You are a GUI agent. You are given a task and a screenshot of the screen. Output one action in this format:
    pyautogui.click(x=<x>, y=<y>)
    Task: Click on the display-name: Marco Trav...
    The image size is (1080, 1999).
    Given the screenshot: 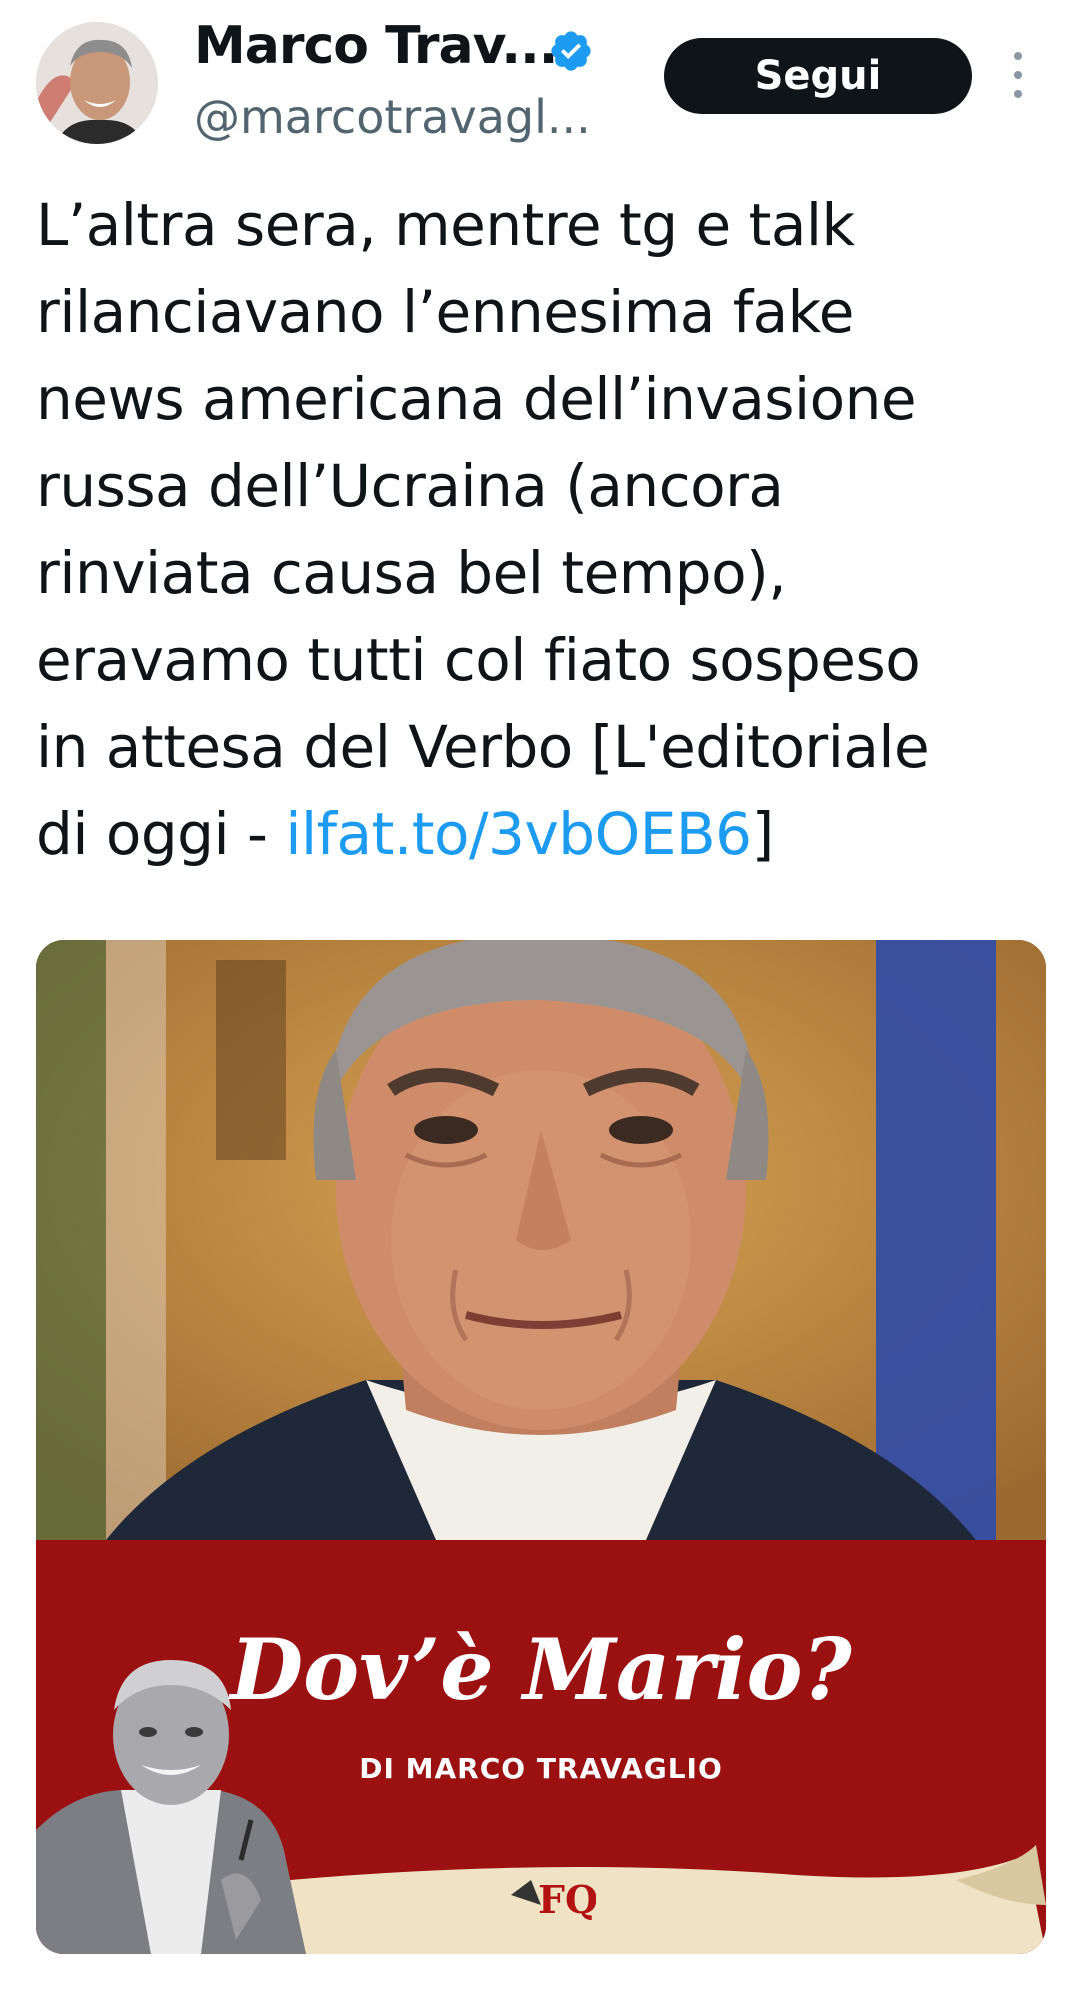 What is the action you would take?
    pyautogui.click(x=376, y=46)
    